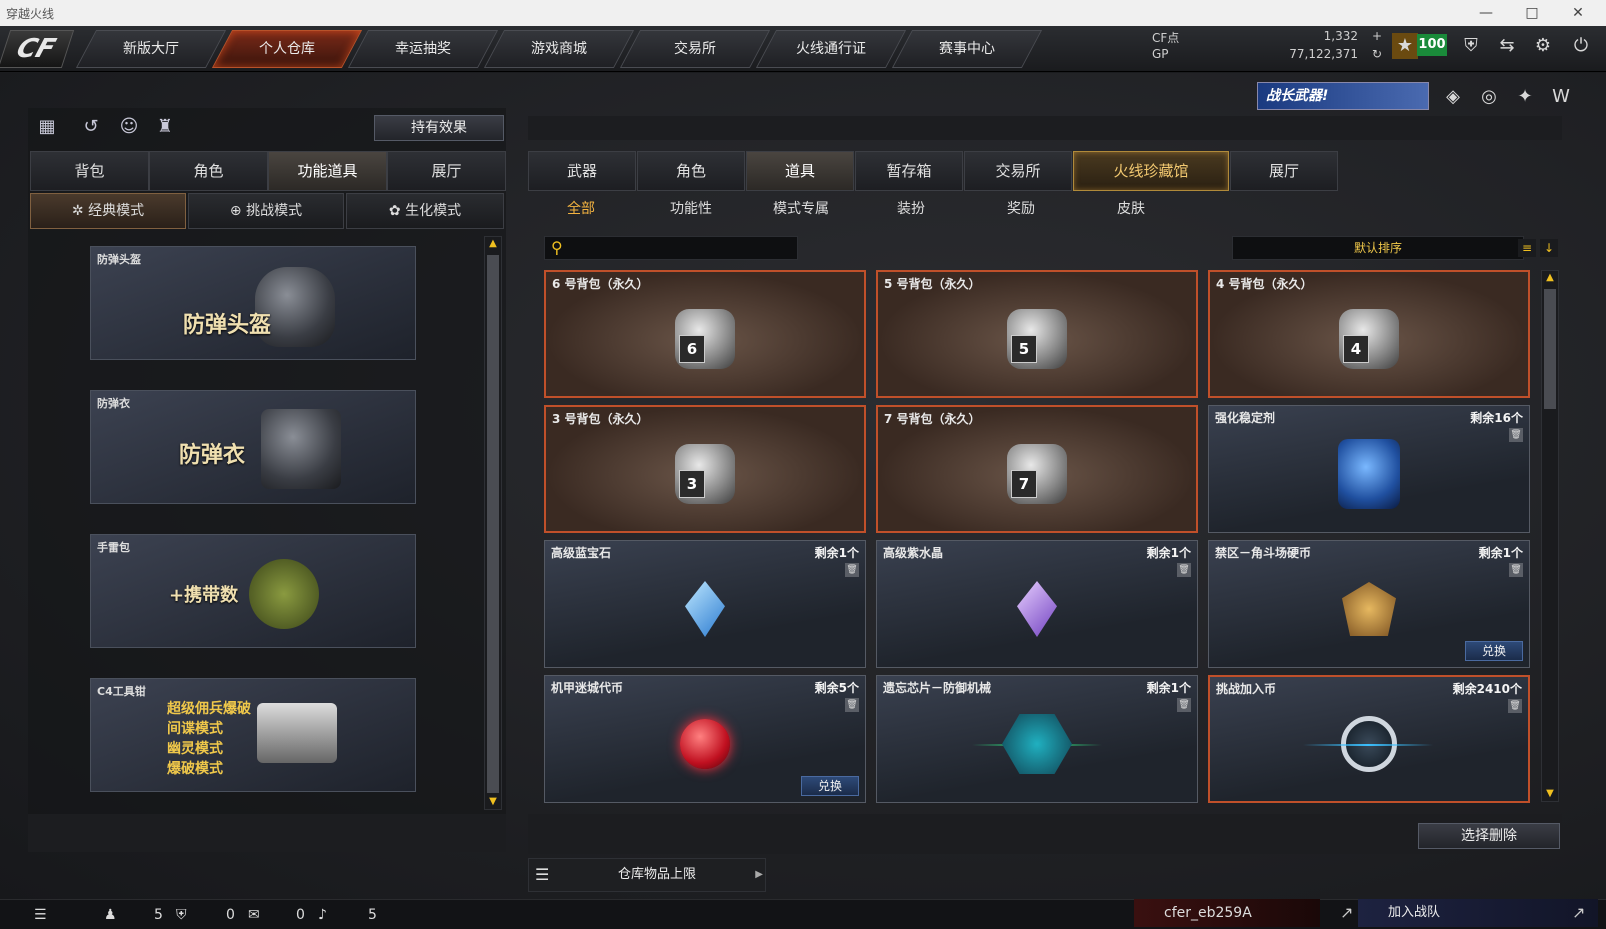  Describe the element at coordinates (47, 127) in the screenshot. I see `ranking-icon: ▦` at that location.